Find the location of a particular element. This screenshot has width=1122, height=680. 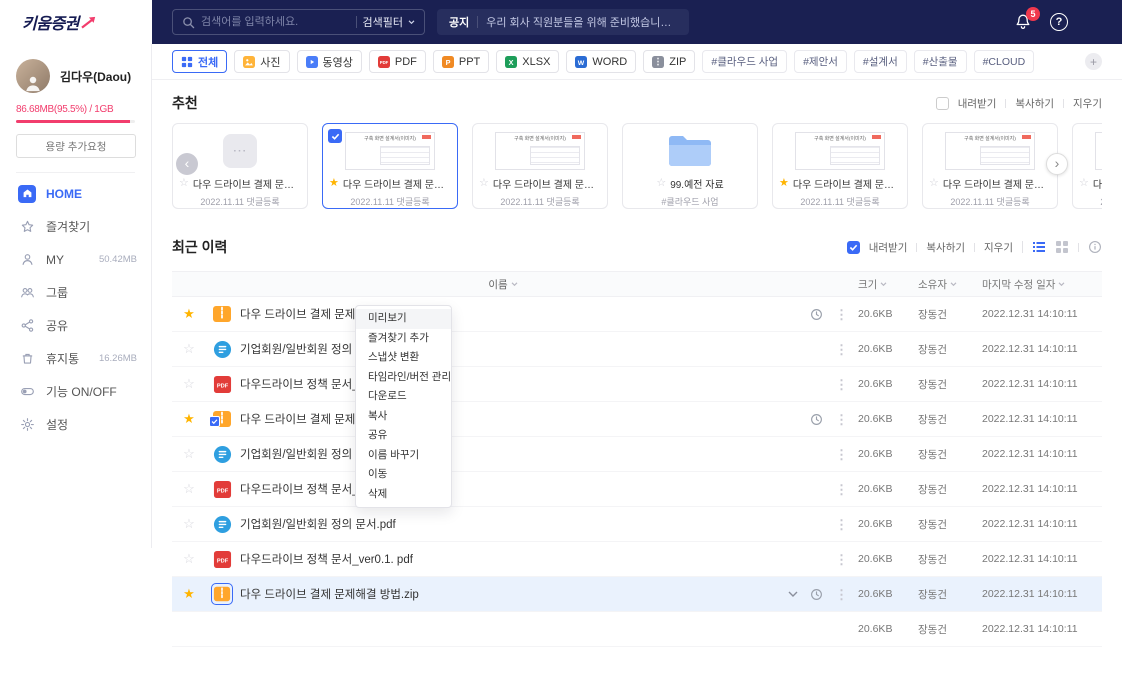

tag-chip-proposal: #제안서 is located at coordinates (820, 61).